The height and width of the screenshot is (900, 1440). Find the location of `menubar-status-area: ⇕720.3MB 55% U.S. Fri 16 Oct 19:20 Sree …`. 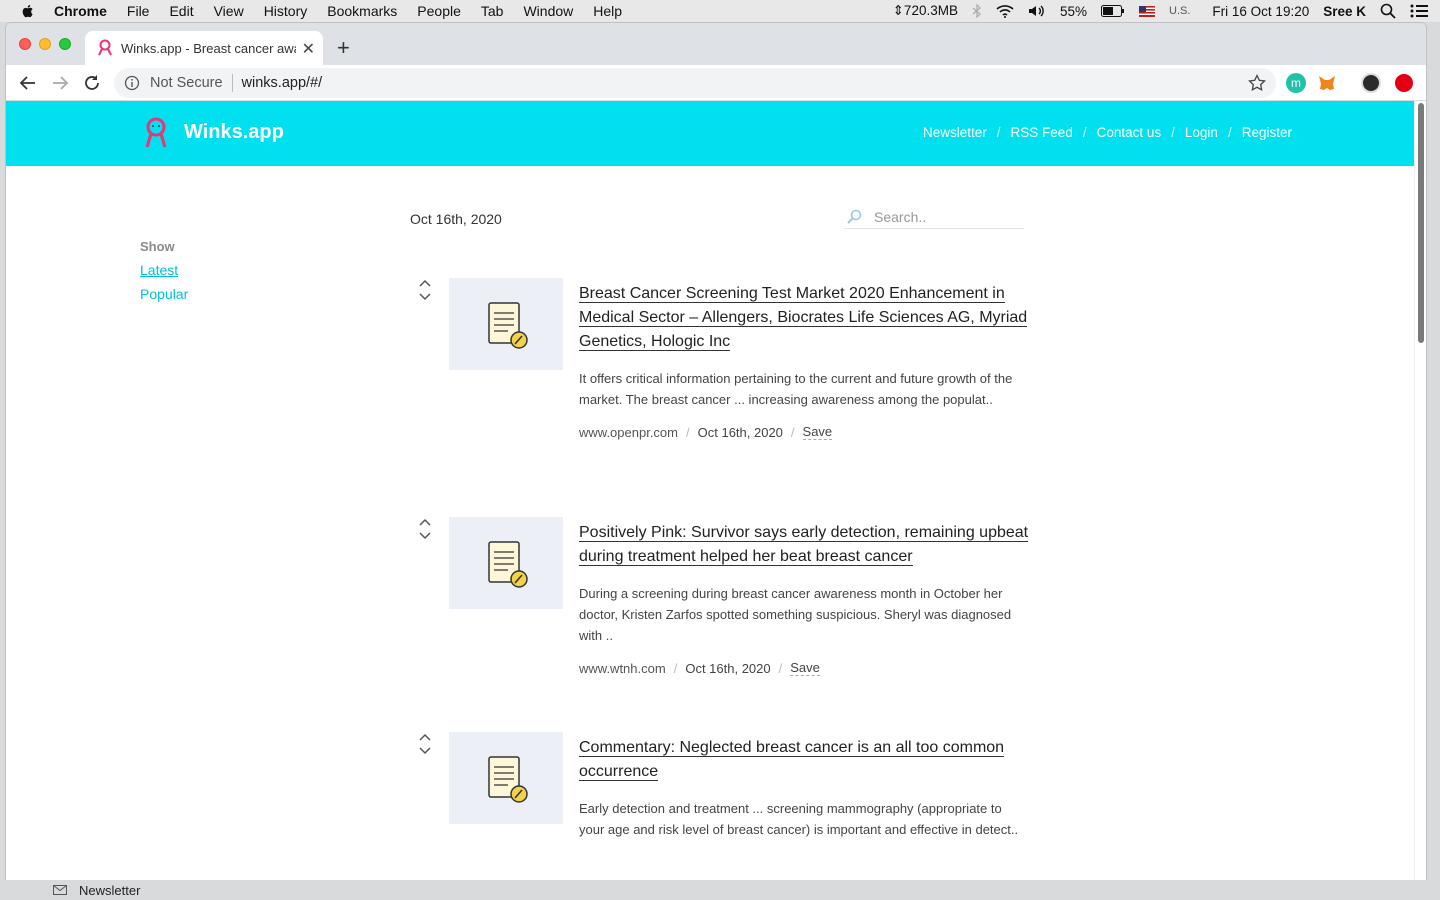

menubar-status-area: ⇕720.3MB 55% U.S. Fri 16 Oct 19:20 Sree … is located at coordinates (1166, 11).